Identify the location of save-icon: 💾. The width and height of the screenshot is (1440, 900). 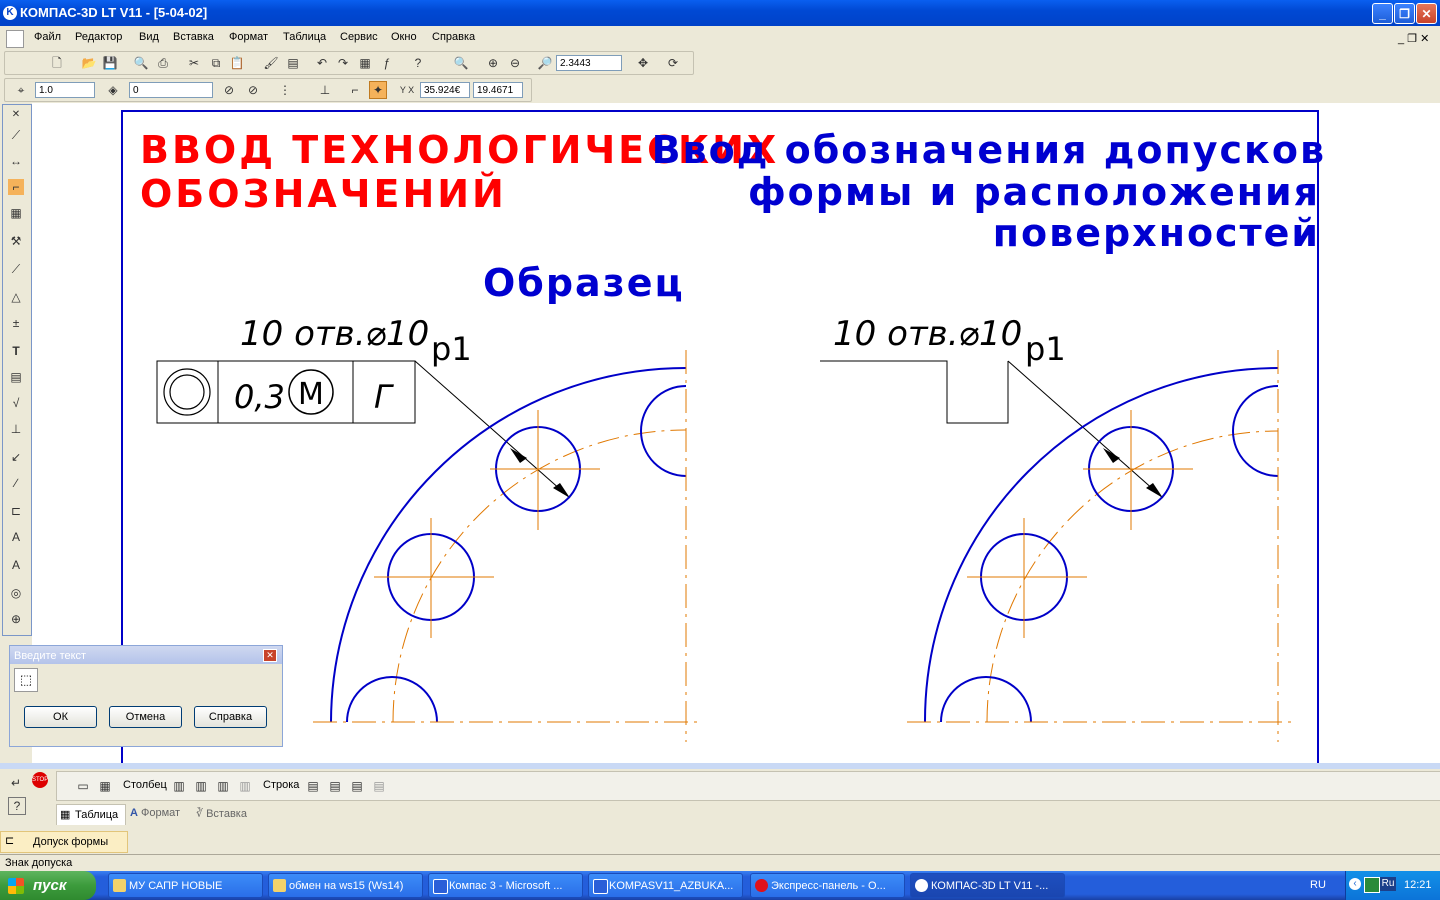
(110, 63).